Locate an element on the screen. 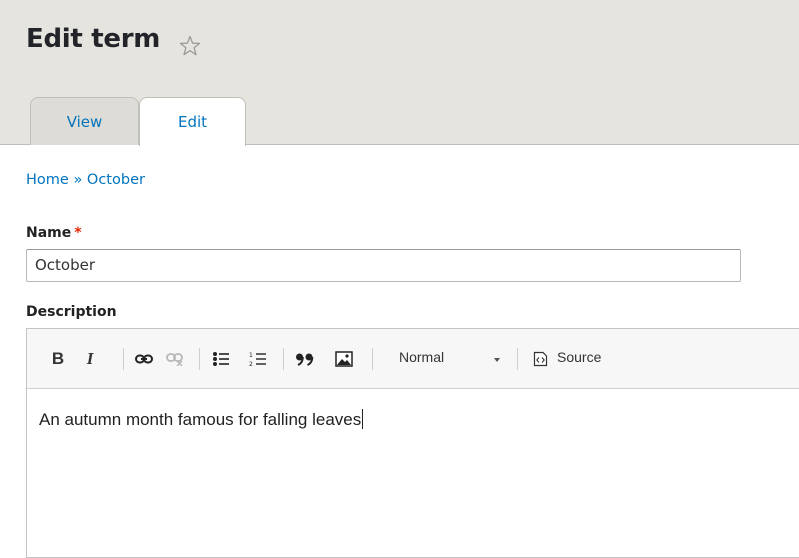 This screenshot has height=558, width=799. tab-edit: Edit is located at coordinates (192, 121).